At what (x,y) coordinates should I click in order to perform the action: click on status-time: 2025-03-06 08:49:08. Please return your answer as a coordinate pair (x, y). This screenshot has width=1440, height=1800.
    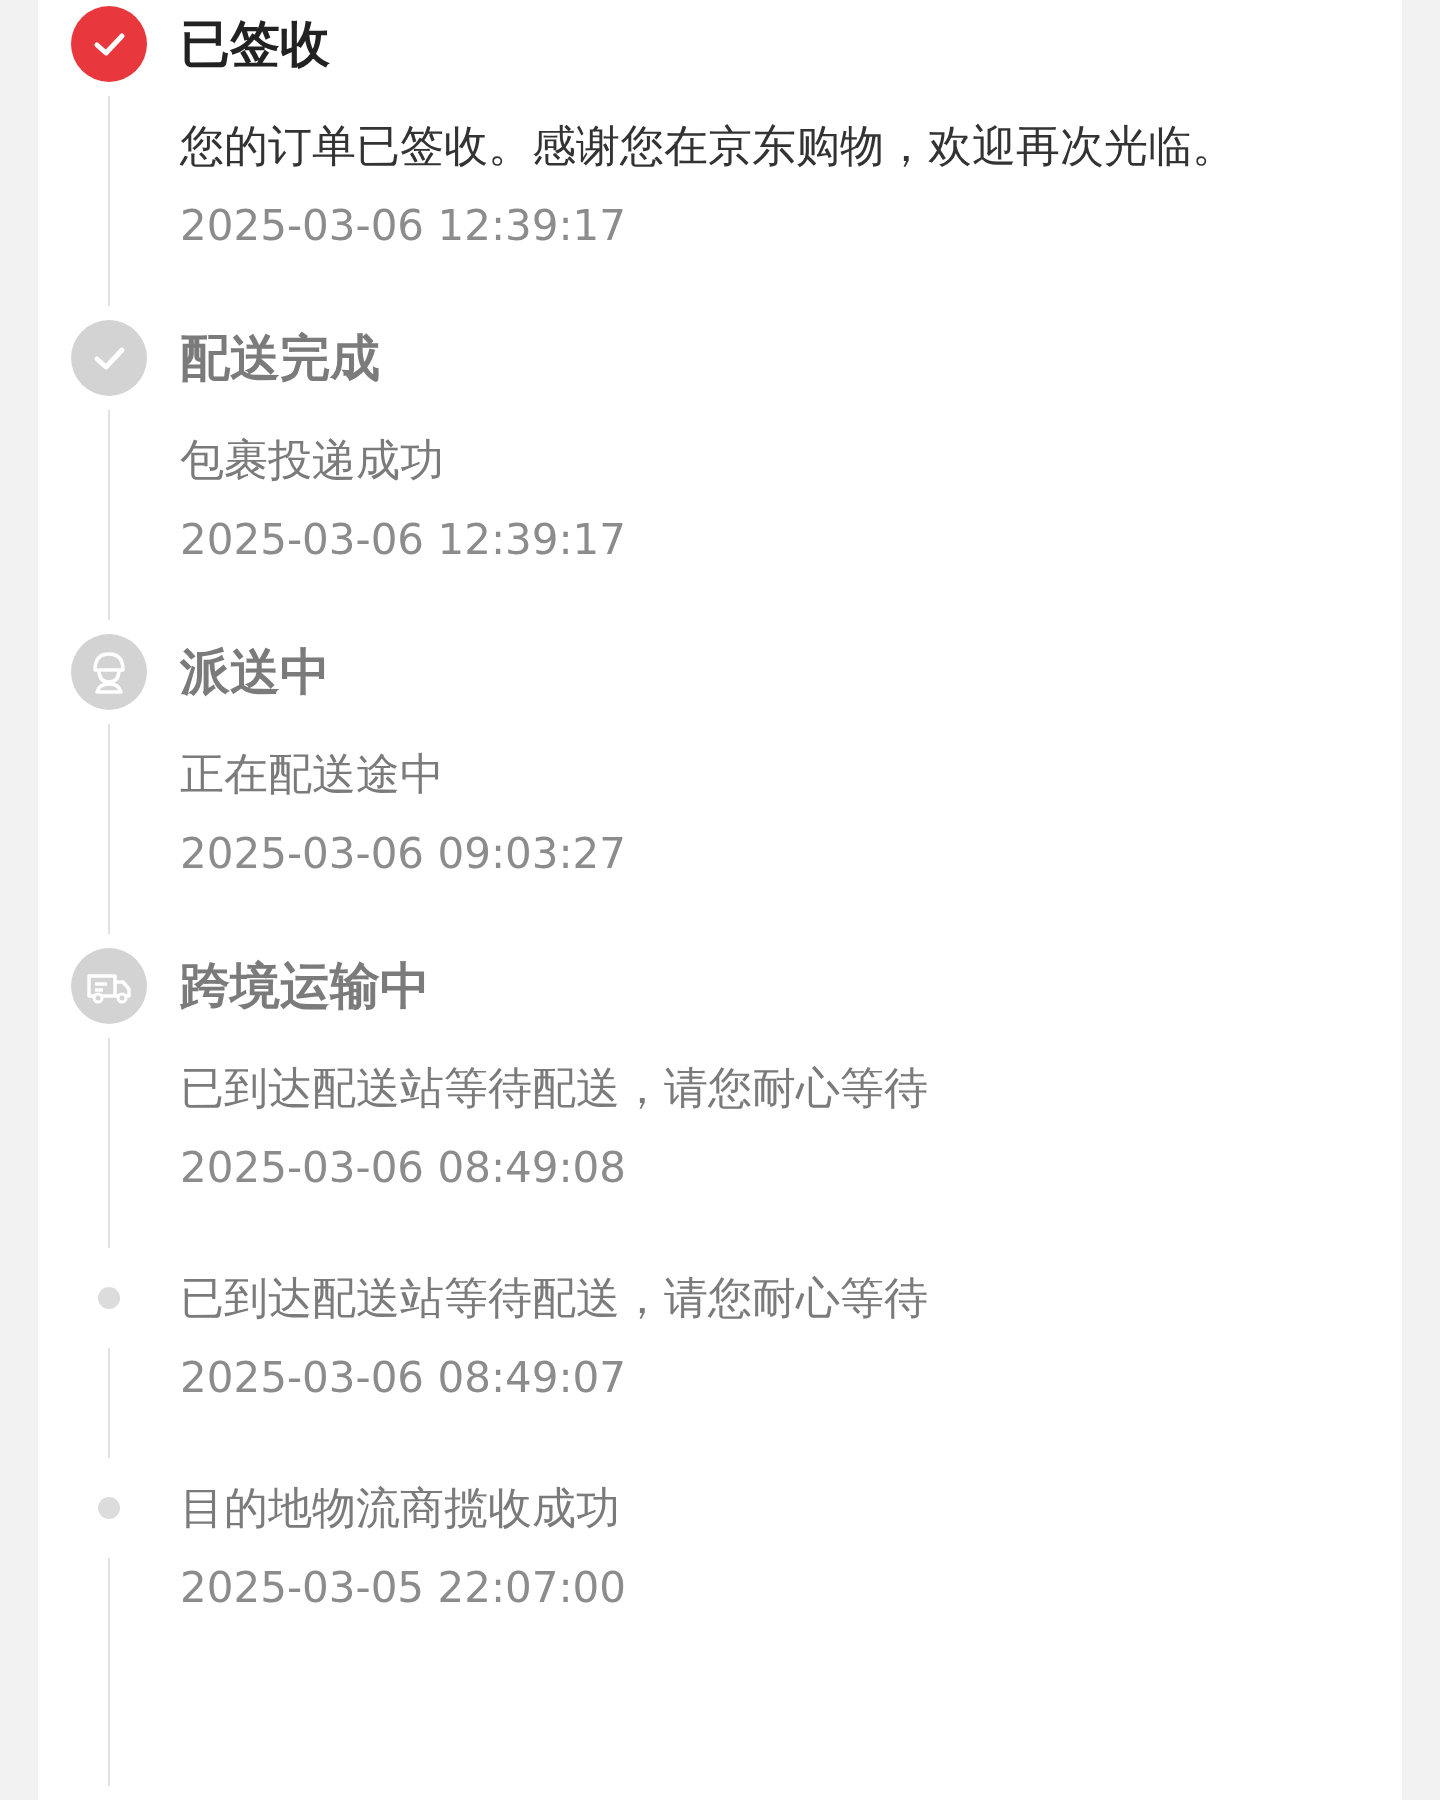
    Looking at the image, I should click on (404, 1168).